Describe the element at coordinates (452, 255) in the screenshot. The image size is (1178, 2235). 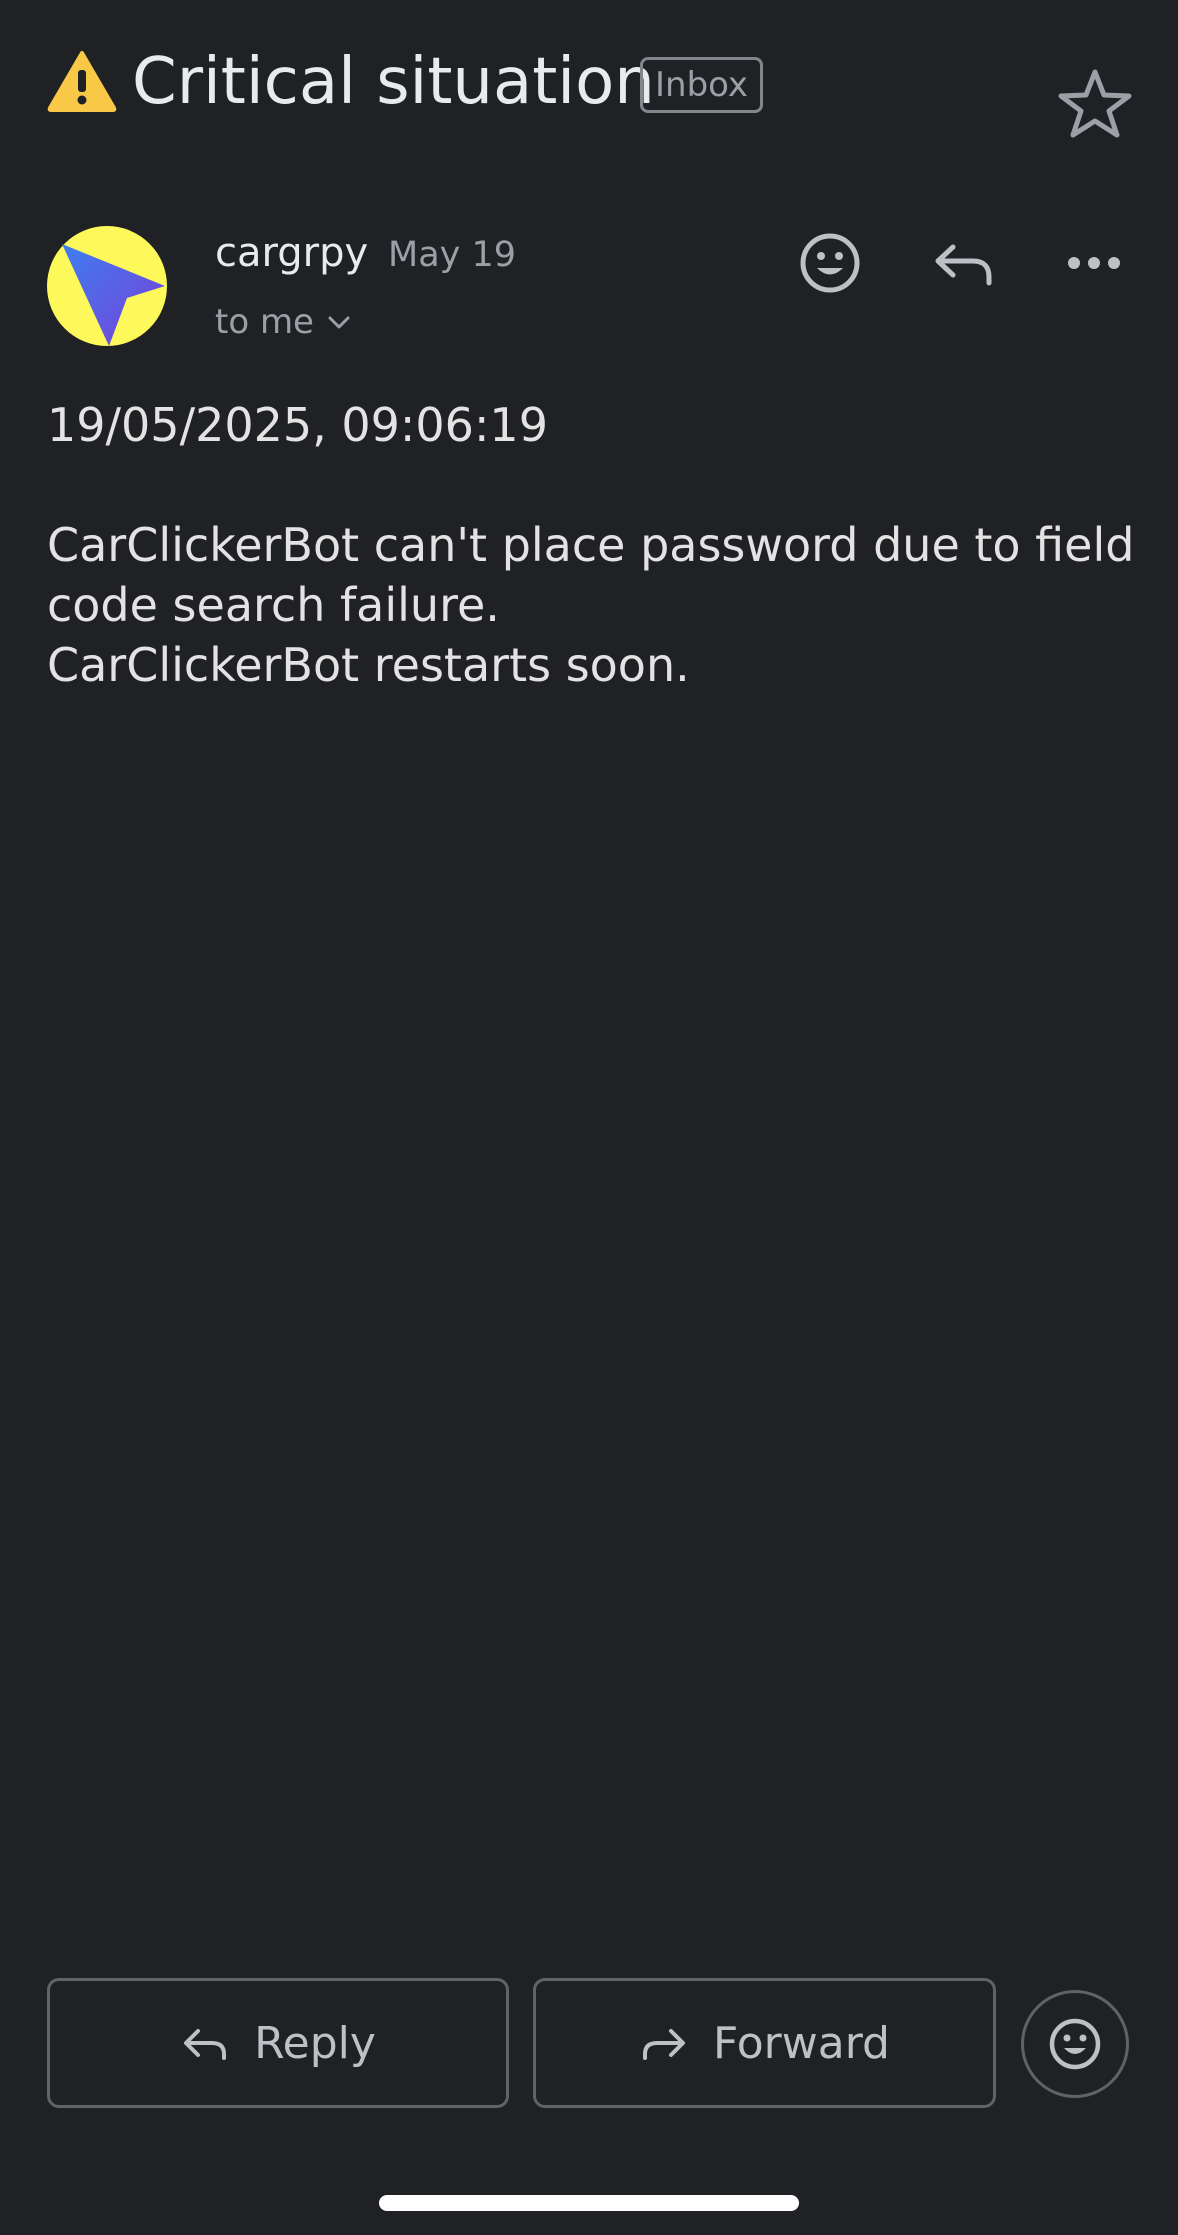
I see `sent-date: May 19` at that location.